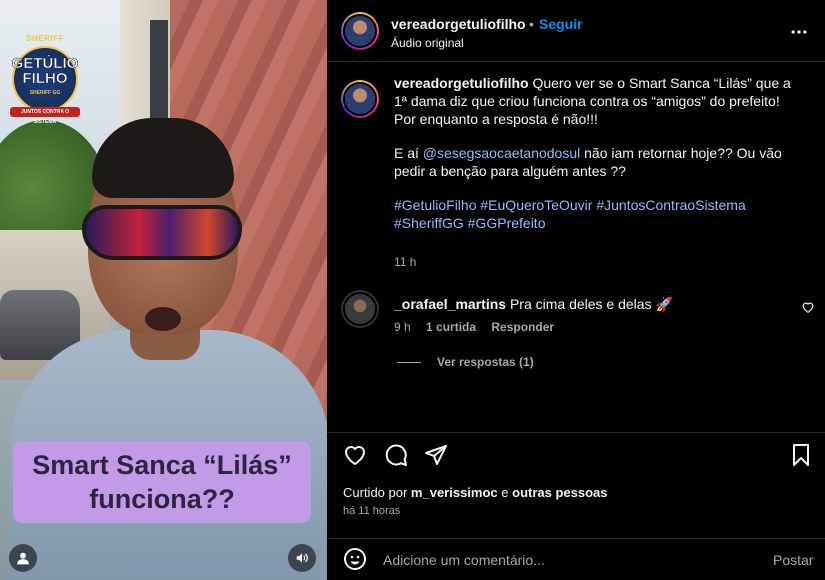 This screenshot has width=825, height=580. What do you see at coordinates (377, 492) in the screenshot?
I see `liked-by-prefix: Curtido por` at bounding box center [377, 492].